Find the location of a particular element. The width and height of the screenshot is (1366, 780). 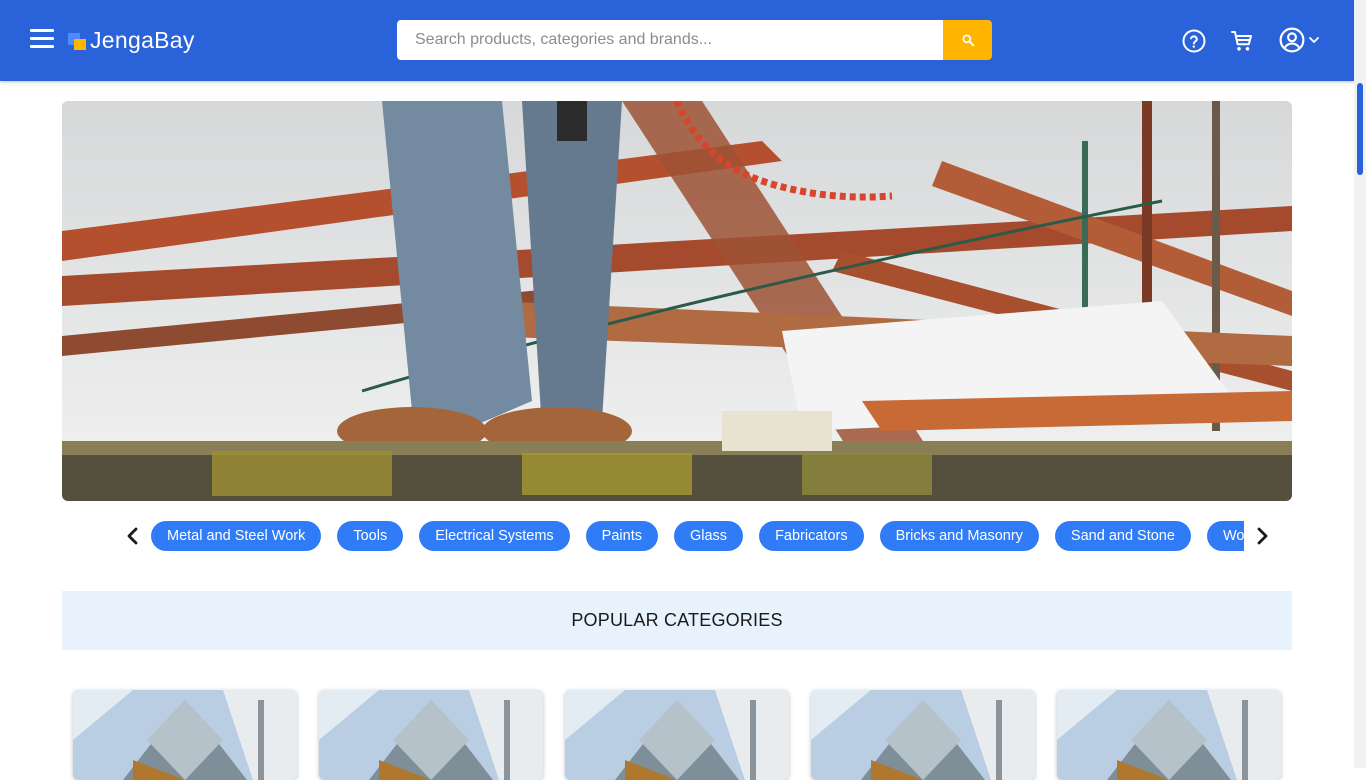

category-chip-tools: Tools is located at coordinates (370, 536).